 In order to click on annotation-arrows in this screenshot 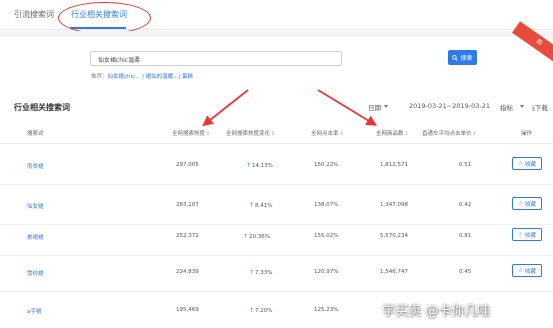, I will do `click(290, 108)`.